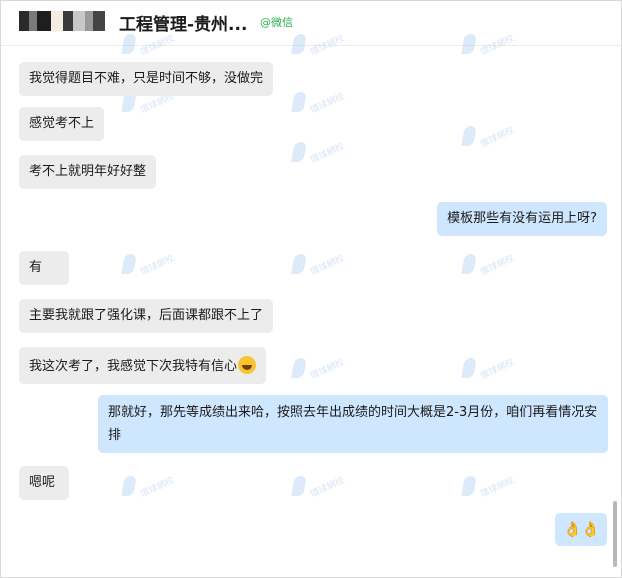 The height and width of the screenshot is (578, 622). Describe the element at coordinates (615, 534) in the screenshot. I see `chat-scrollbar` at that location.